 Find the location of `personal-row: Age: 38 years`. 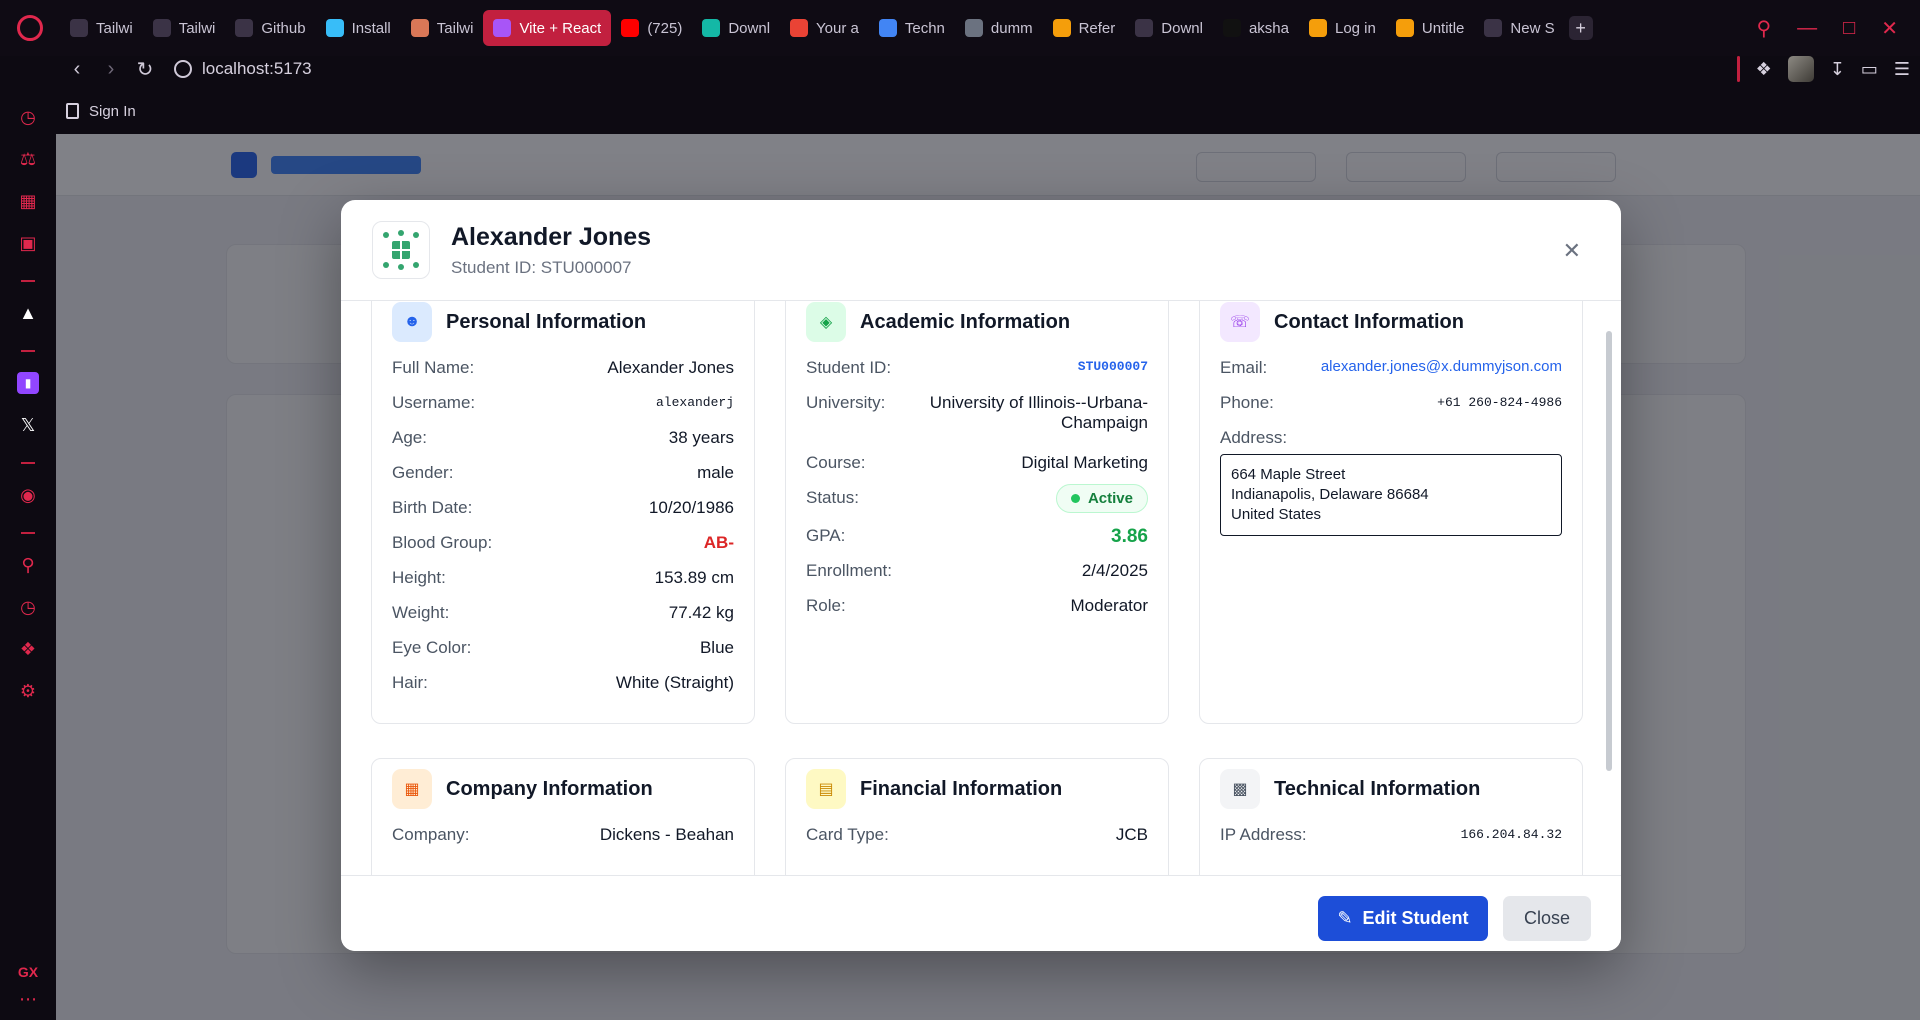

personal-row: Age: 38 years is located at coordinates (563, 445).